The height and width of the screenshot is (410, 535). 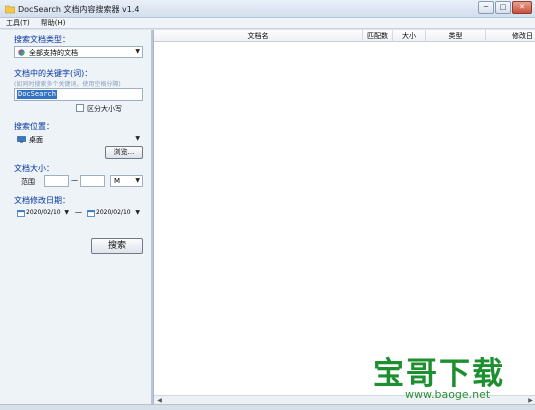 I want to click on doc-type-label: 搜索文档类型：, so click(x=42, y=39).